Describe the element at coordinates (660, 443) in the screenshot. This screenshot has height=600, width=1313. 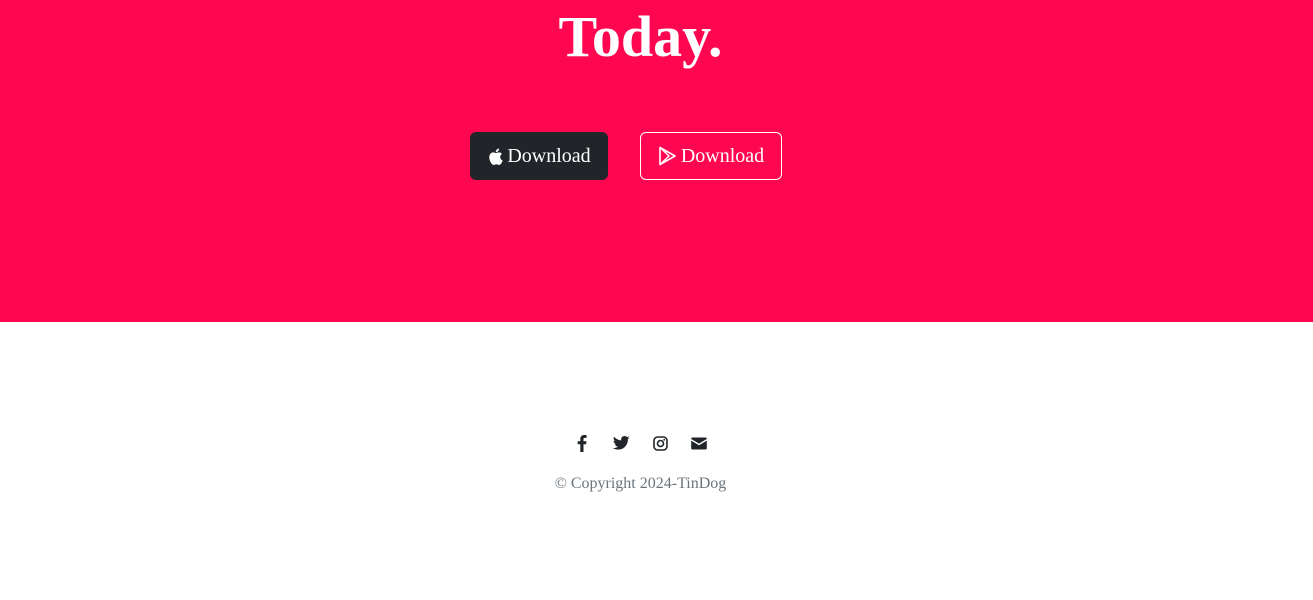
I see `instagram-icon` at that location.